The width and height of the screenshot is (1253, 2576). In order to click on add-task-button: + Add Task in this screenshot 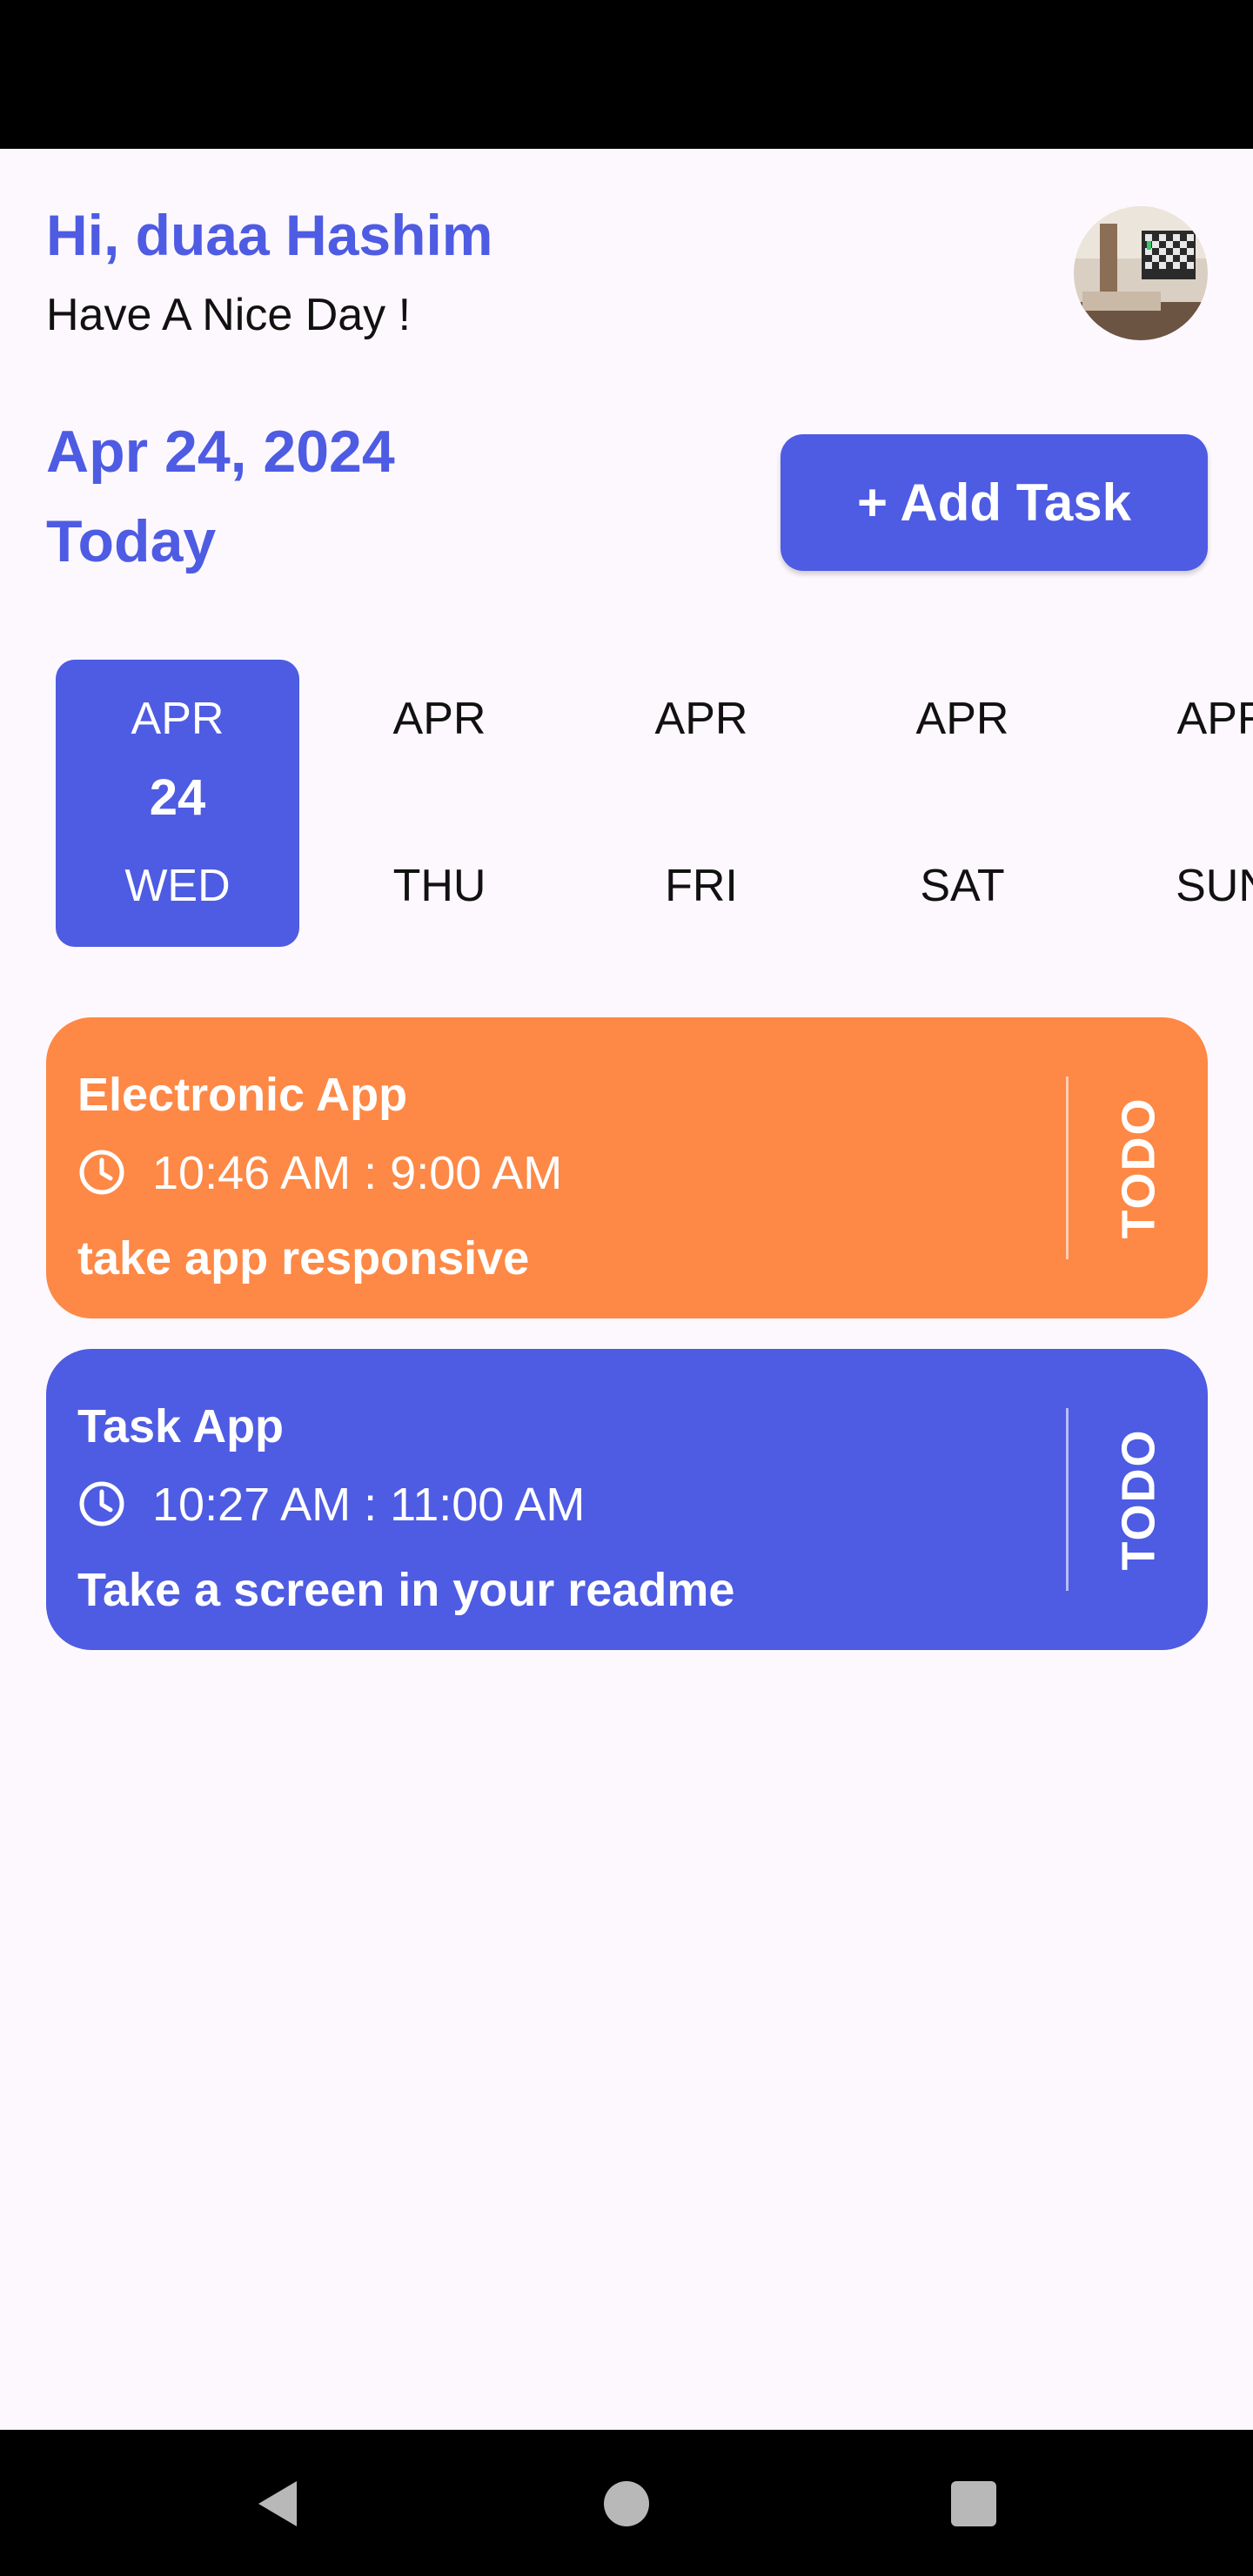, I will do `click(994, 503)`.